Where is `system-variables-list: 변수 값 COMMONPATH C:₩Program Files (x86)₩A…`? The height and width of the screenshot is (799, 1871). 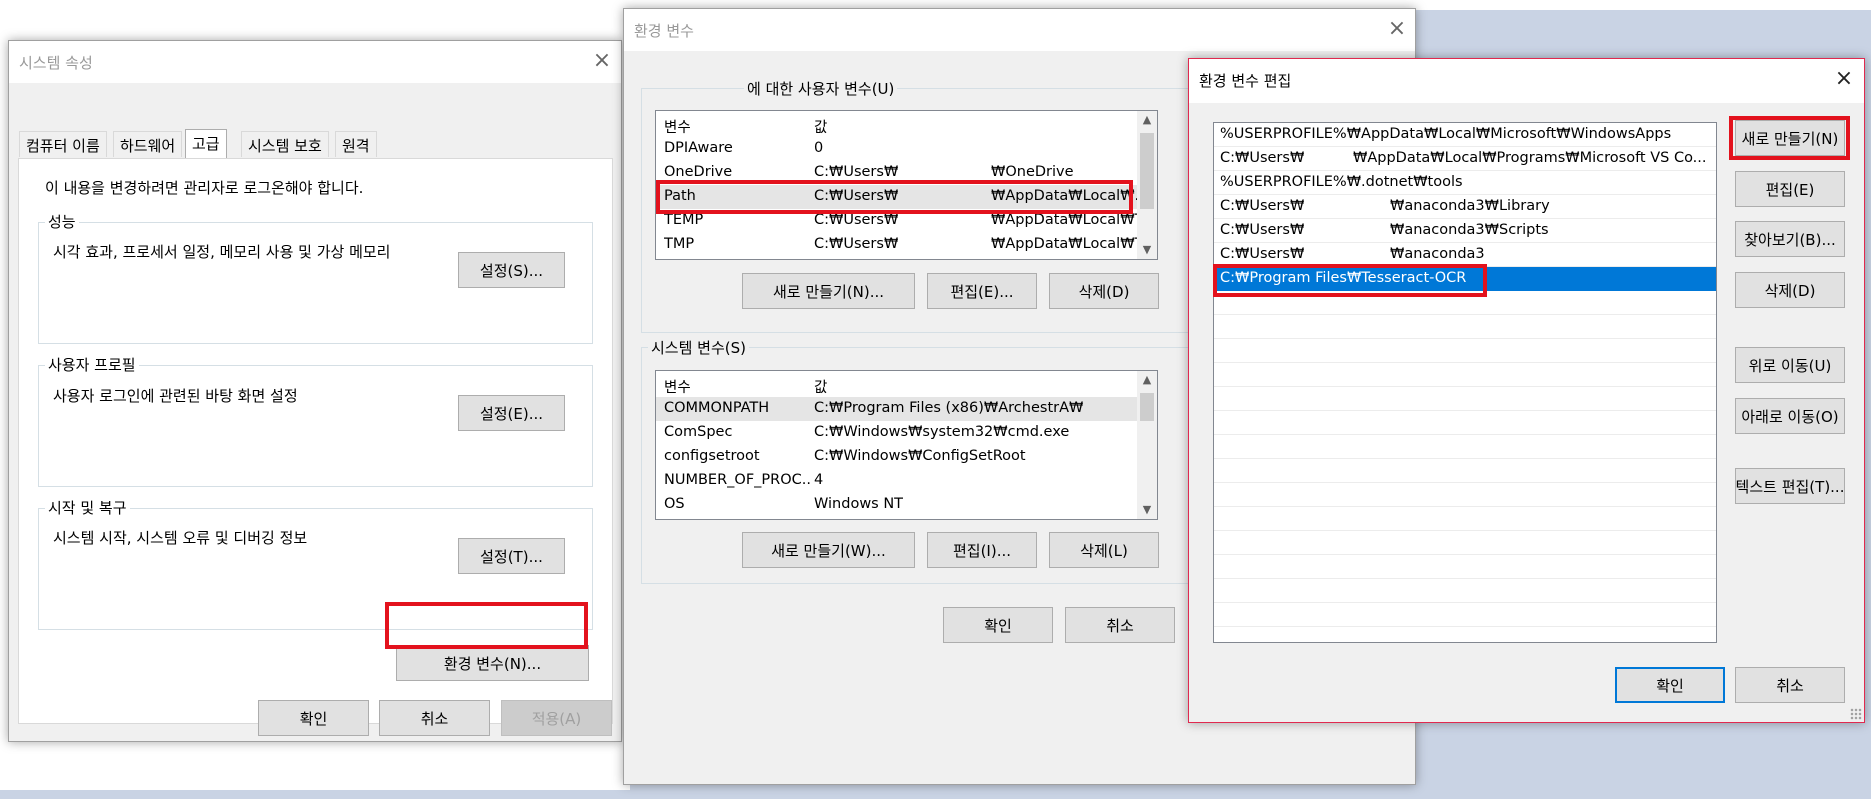
system-variables-list: 변수 값 COMMONPATH C:₩Program Files (x86)₩A… is located at coordinates (906, 445).